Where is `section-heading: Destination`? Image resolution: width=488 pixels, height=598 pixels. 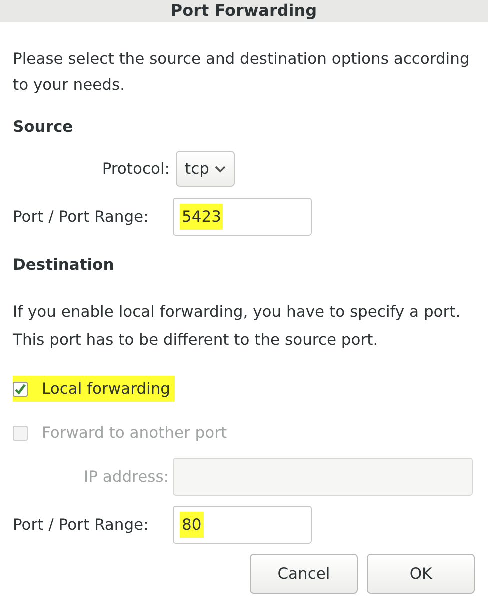
section-heading: Destination is located at coordinates (64, 265).